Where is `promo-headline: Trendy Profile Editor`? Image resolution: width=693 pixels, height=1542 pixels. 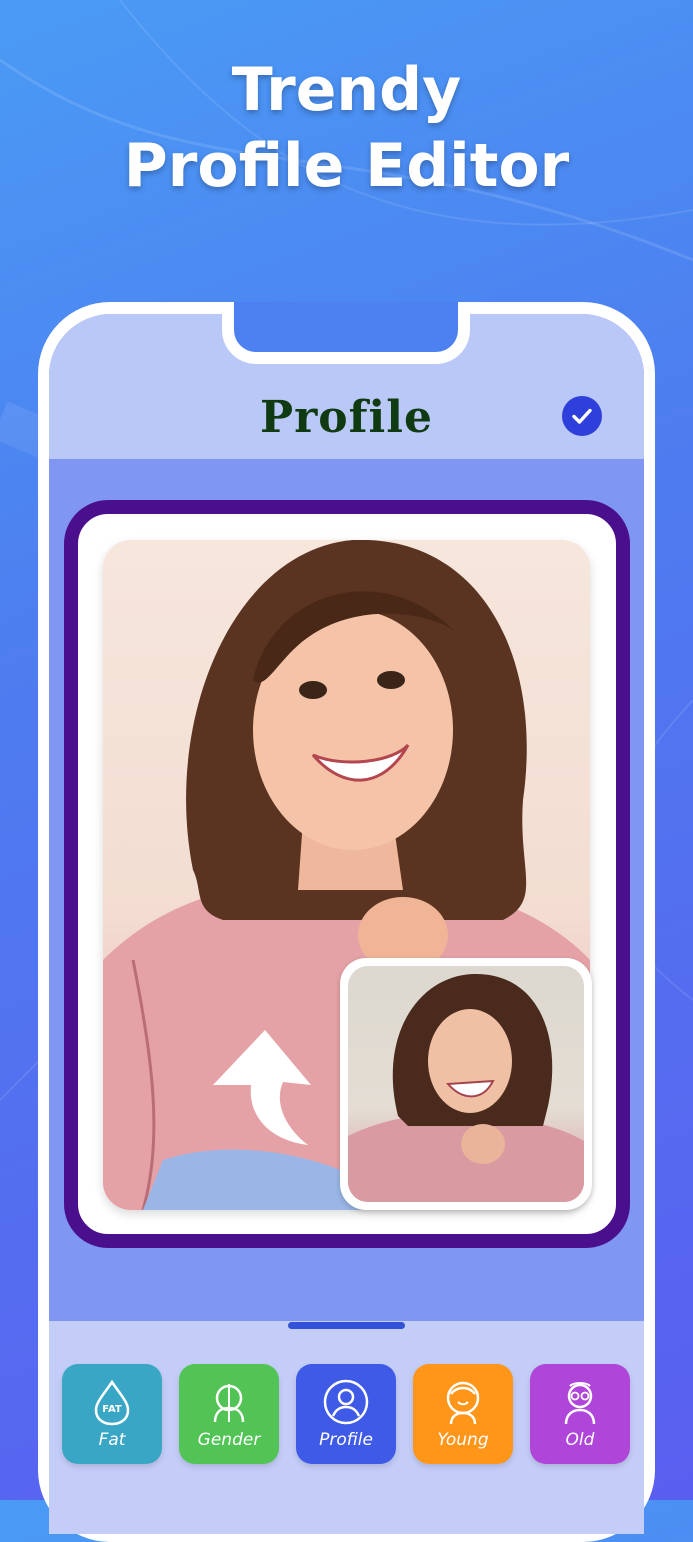
promo-headline: Trendy Profile Editor is located at coordinates (346, 128).